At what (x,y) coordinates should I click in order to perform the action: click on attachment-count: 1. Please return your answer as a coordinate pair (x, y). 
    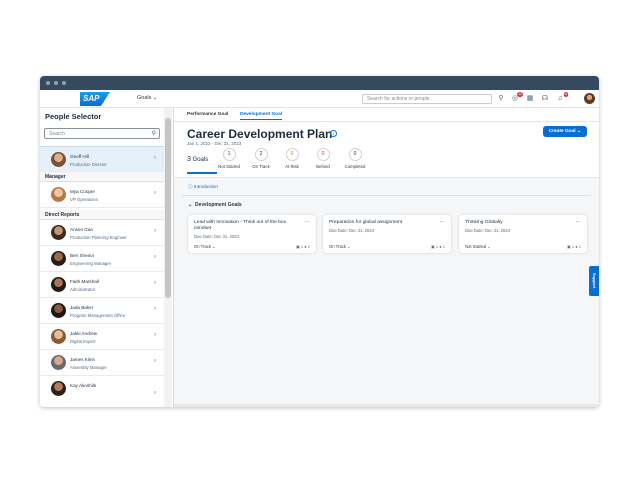
    Looking at the image, I should click on (437, 246).